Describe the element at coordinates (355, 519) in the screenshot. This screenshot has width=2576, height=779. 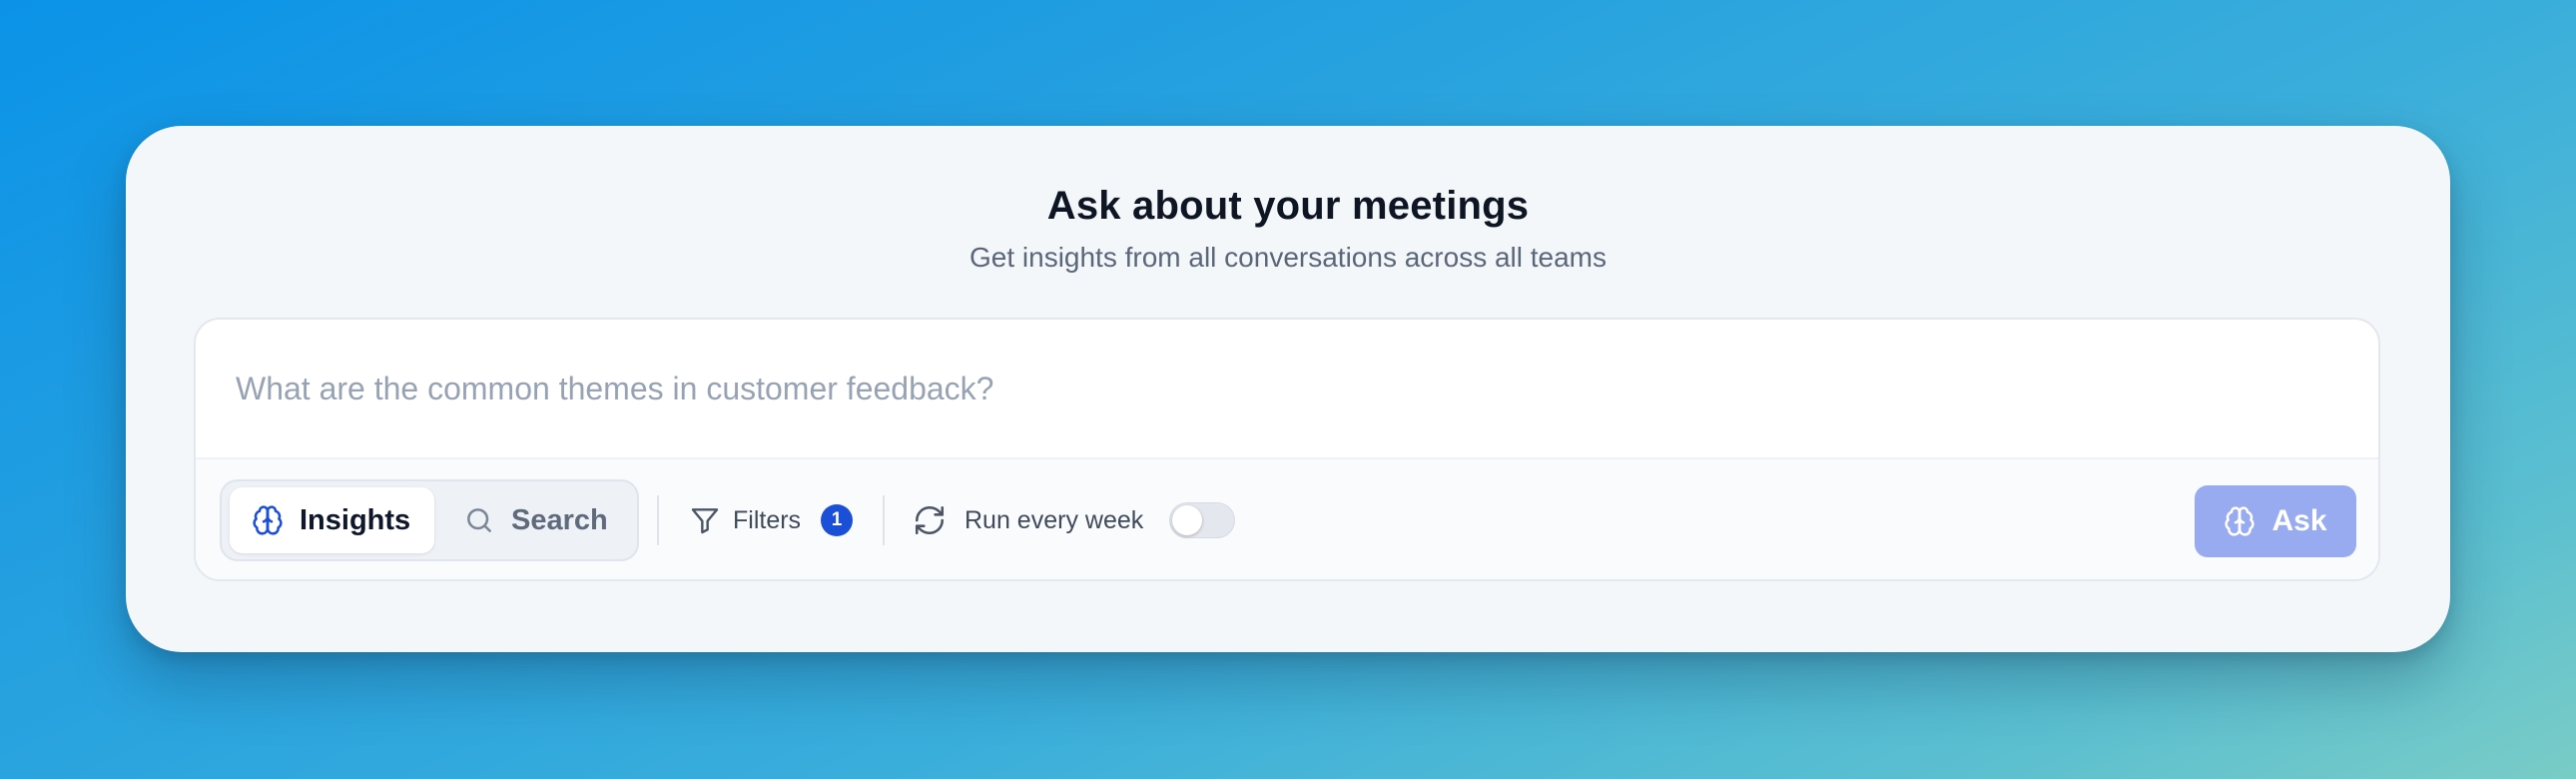
I see `insights-mode-label: Insights` at that location.